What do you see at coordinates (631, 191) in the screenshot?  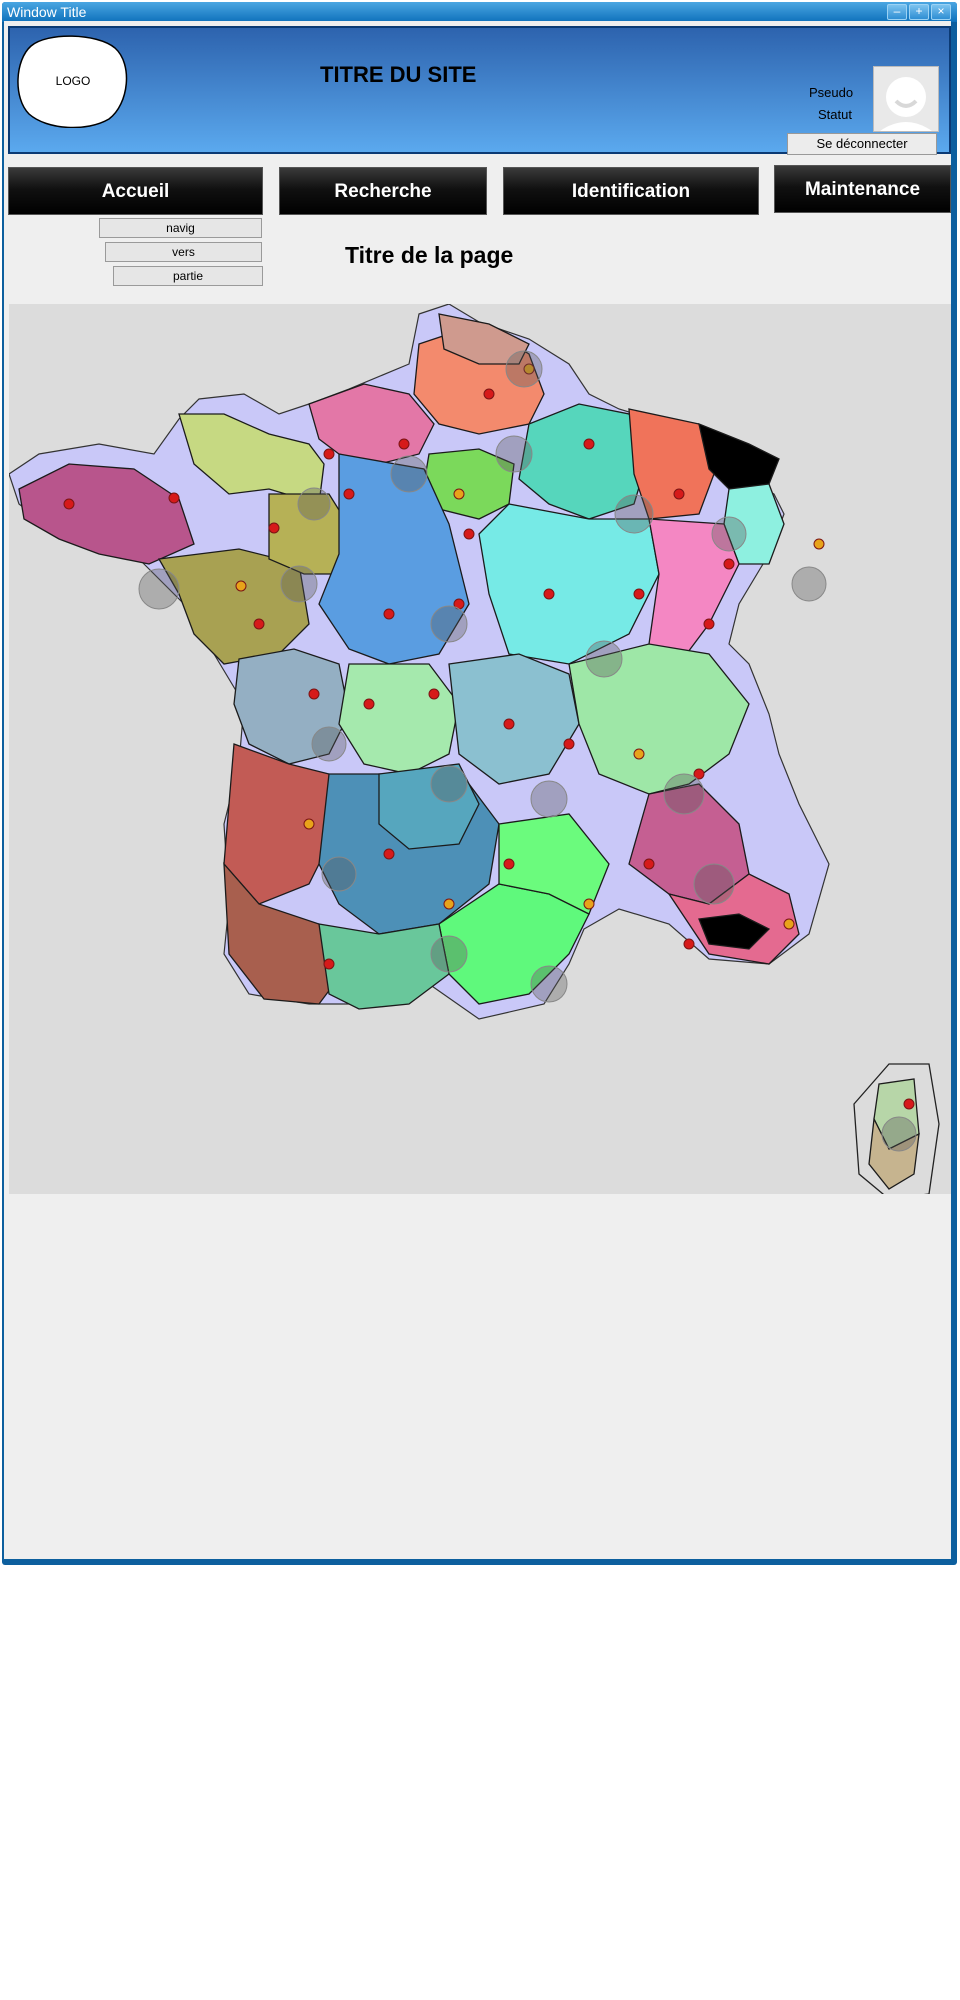 I see `nav-identification: Identification` at bounding box center [631, 191].